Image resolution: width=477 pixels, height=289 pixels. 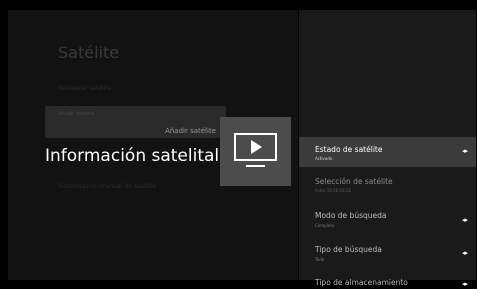 I want to click on option-search-type: Tipo de búsqueda Todo ◂▸, so click(x=387, y=255).